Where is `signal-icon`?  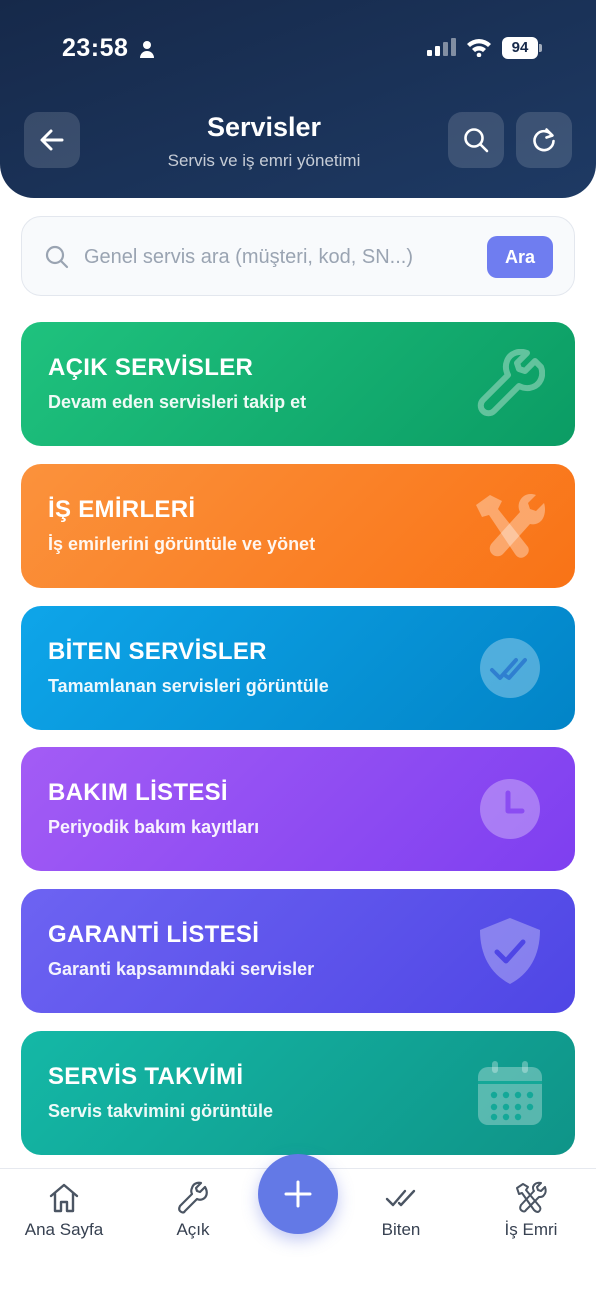 signal-icon is located at coordinates (441, 47).